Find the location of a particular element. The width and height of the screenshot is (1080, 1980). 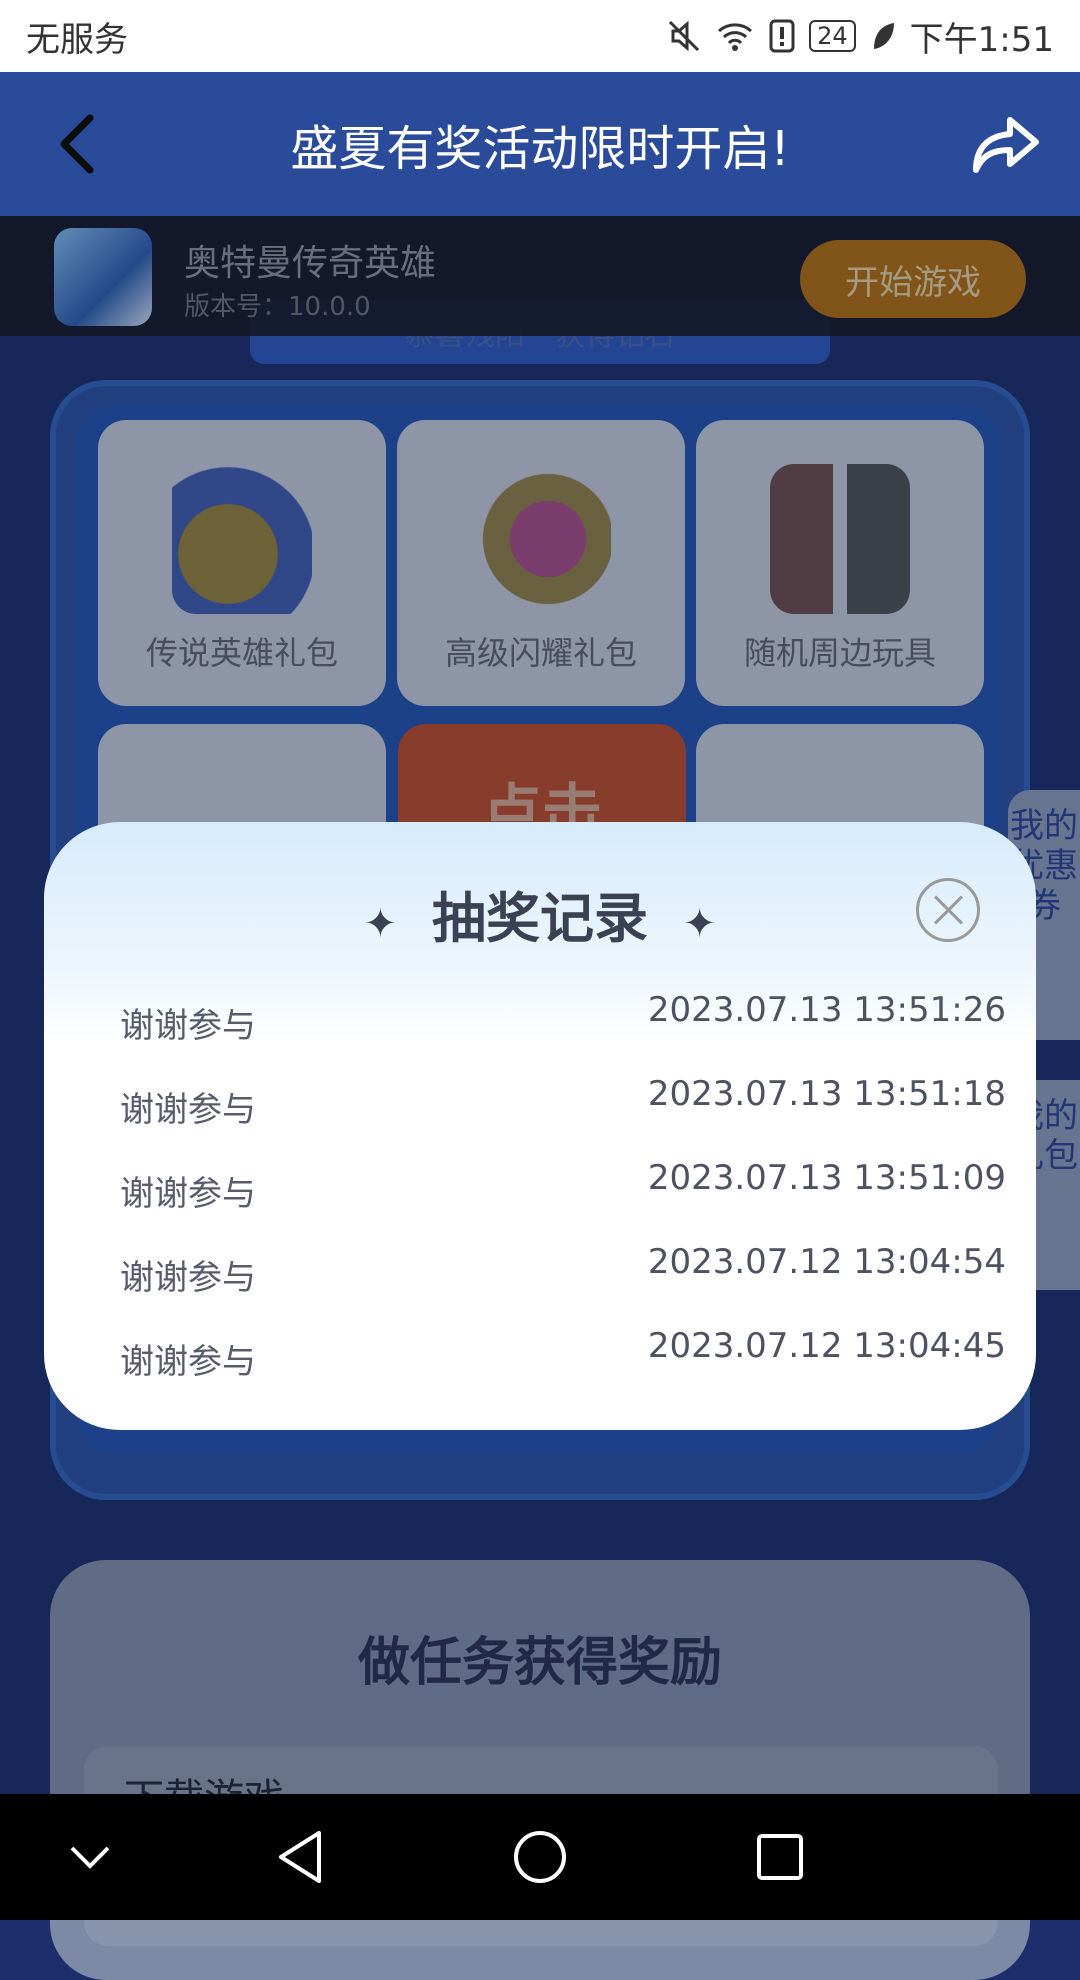

square-recent-icon is located at coordinates (780, 1857).